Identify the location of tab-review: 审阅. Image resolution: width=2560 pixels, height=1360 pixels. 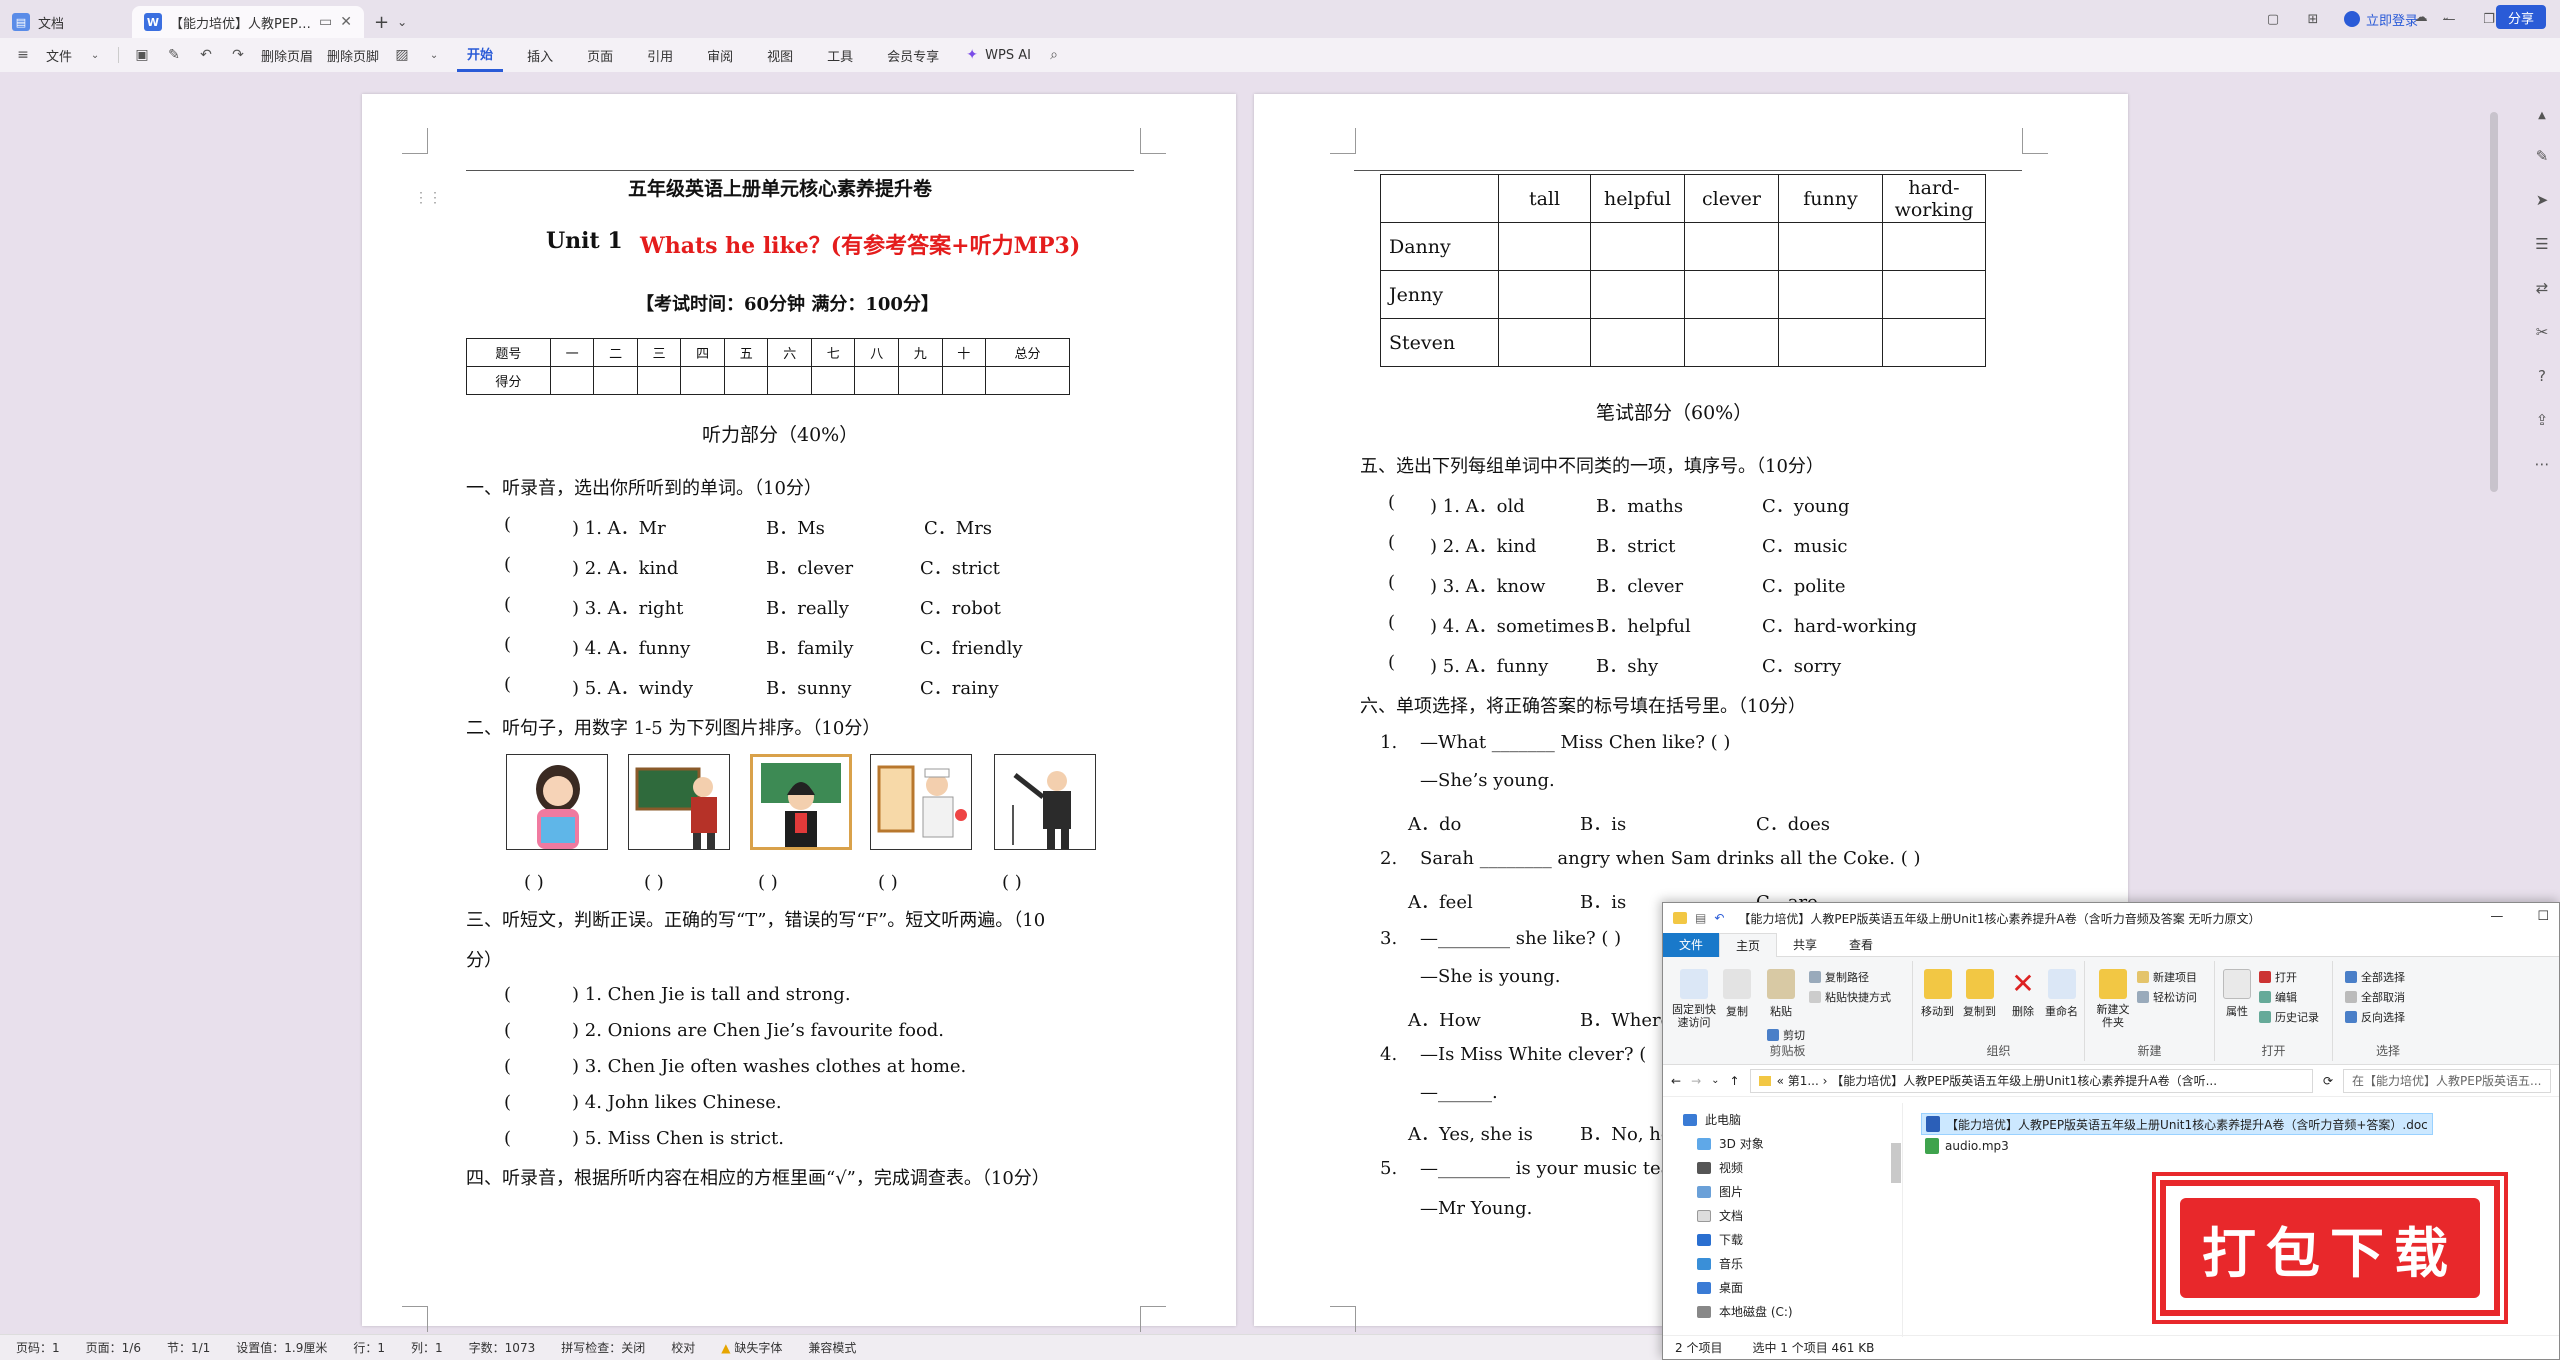
(720, 55).